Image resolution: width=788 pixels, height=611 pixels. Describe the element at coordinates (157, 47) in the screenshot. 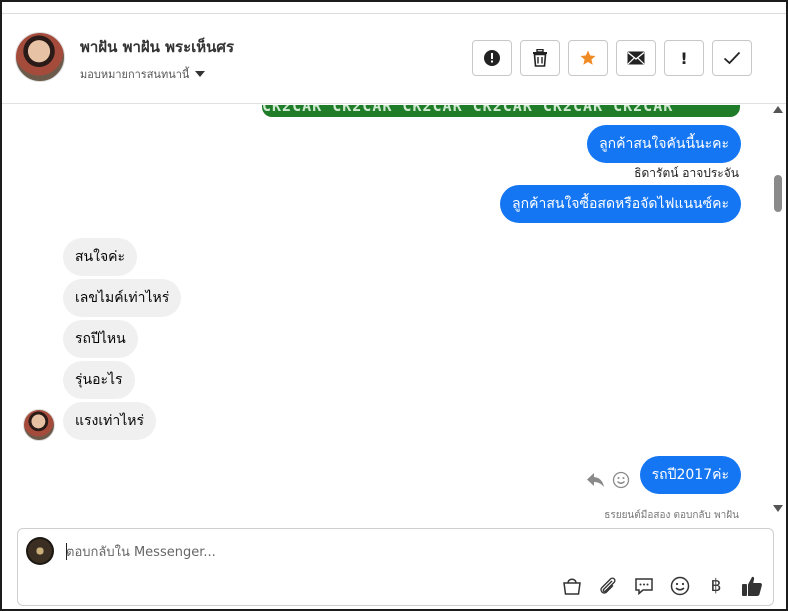

I see `contact-name: พาฝัน พาฝัน พระเห็นศร` at that location.